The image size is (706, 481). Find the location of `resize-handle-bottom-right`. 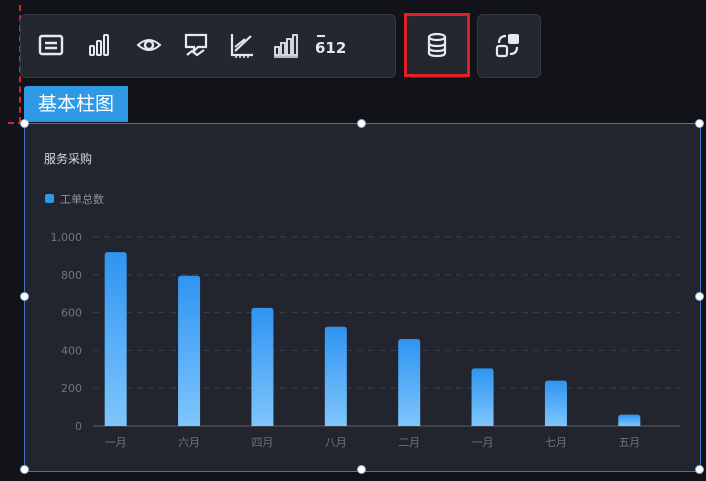

resize-handle-bottom-right is located at coordinates (699, 469).